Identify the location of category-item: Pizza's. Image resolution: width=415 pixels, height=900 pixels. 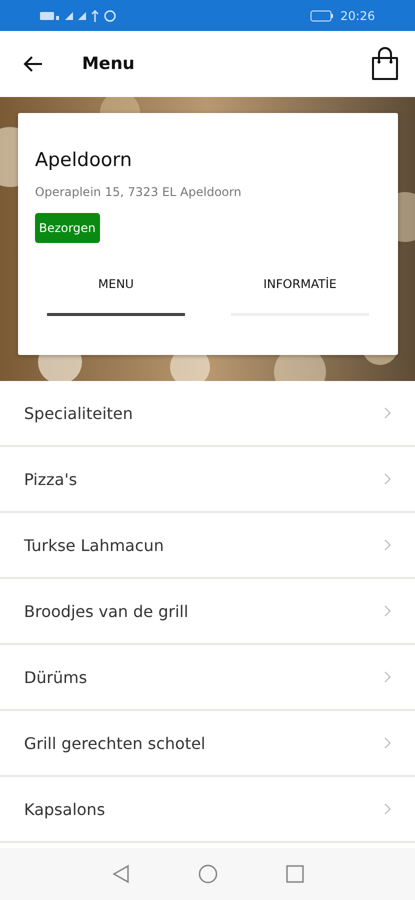
(207, 480).